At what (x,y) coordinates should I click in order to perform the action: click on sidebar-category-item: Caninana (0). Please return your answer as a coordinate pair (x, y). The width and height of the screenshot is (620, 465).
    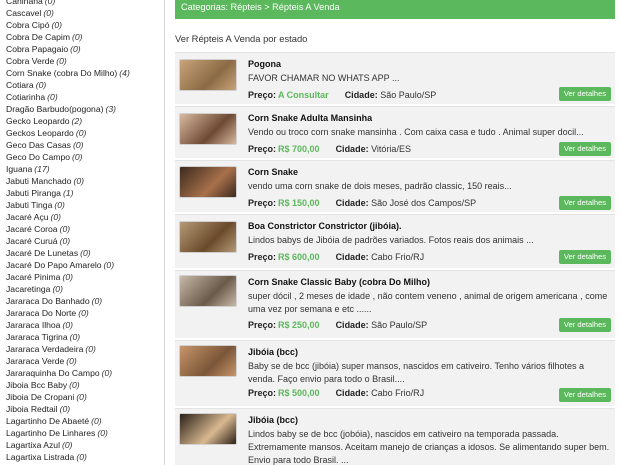
    Looking at the image, I should click on (85, 3).